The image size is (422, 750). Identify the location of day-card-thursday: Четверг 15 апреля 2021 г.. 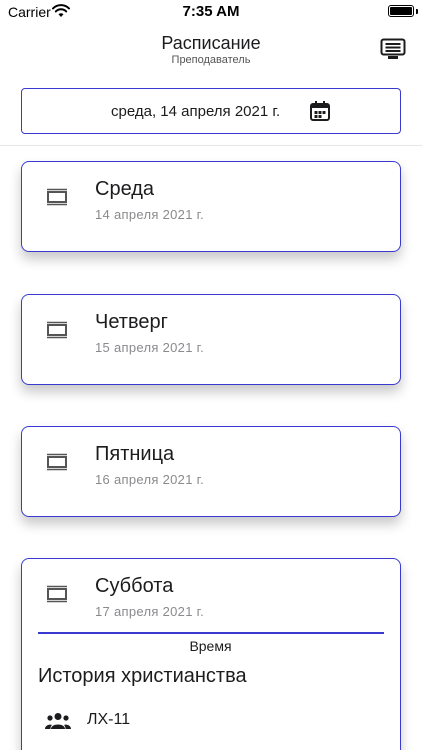
(211, 339).